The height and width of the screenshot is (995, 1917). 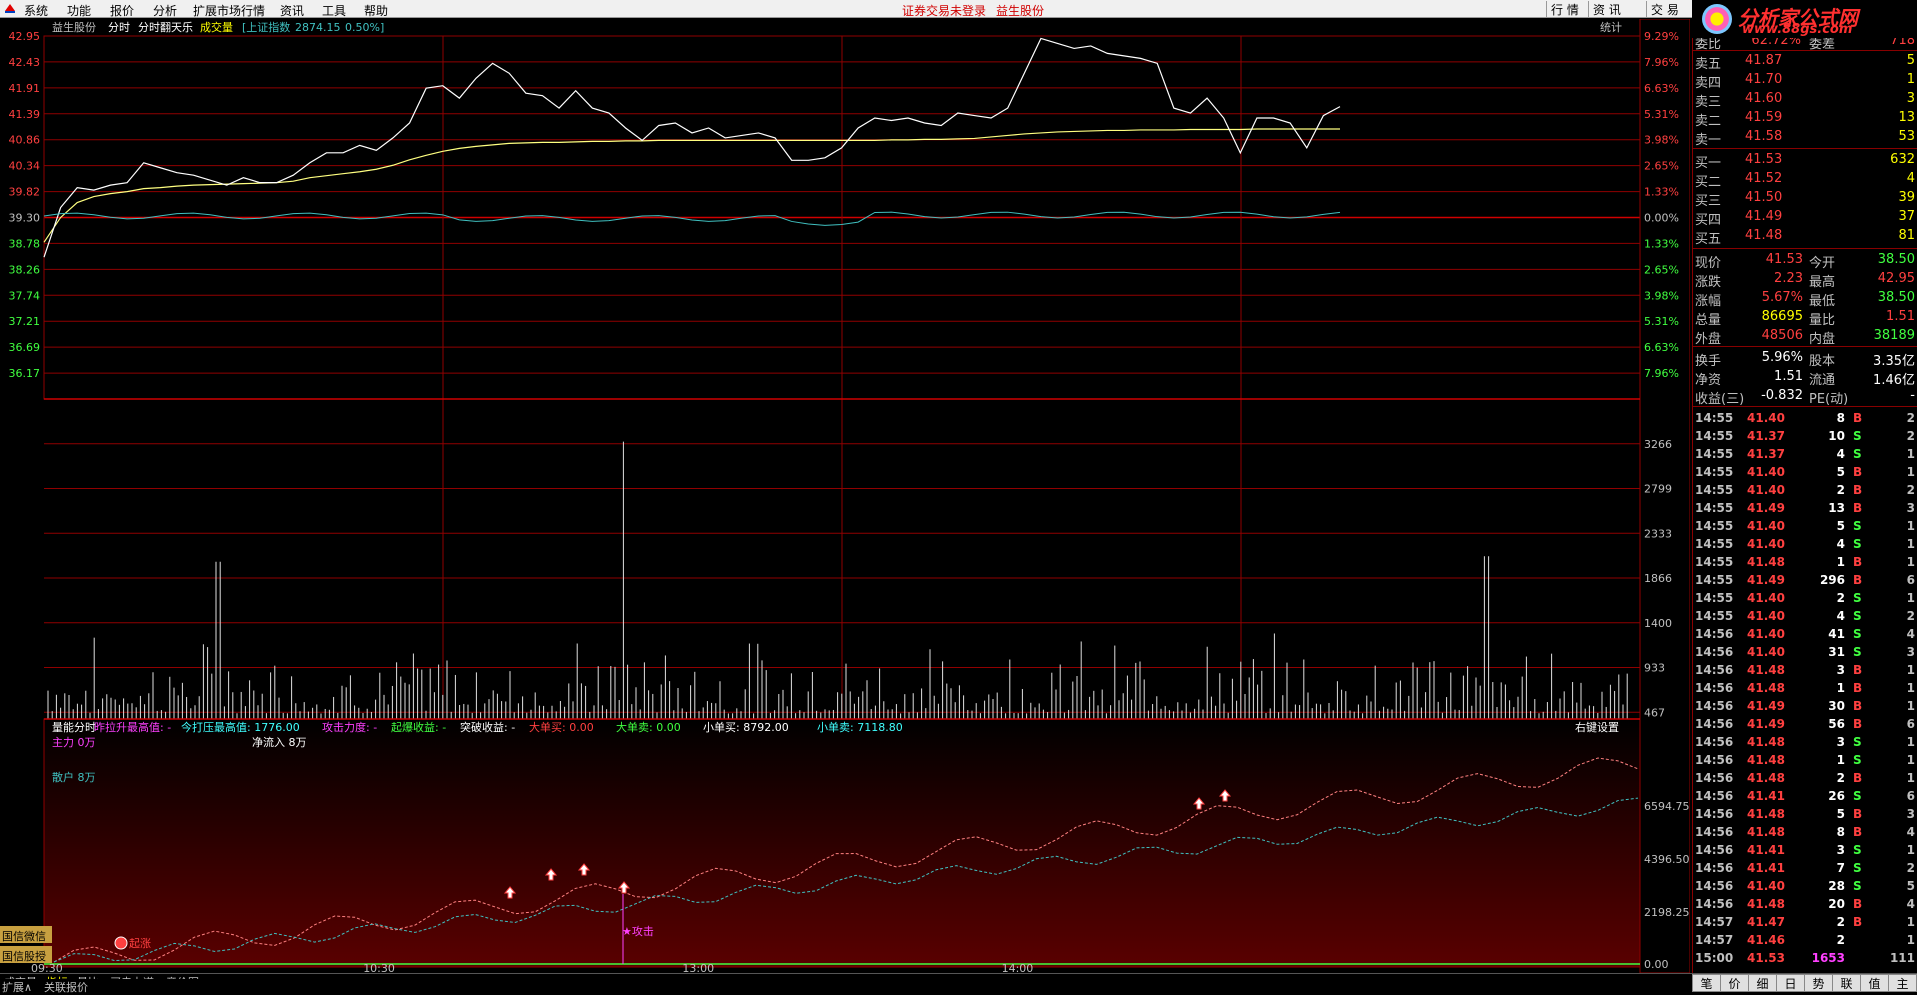 I want to click on right-panel-tab: 笔, so click(x=1706, y=983).